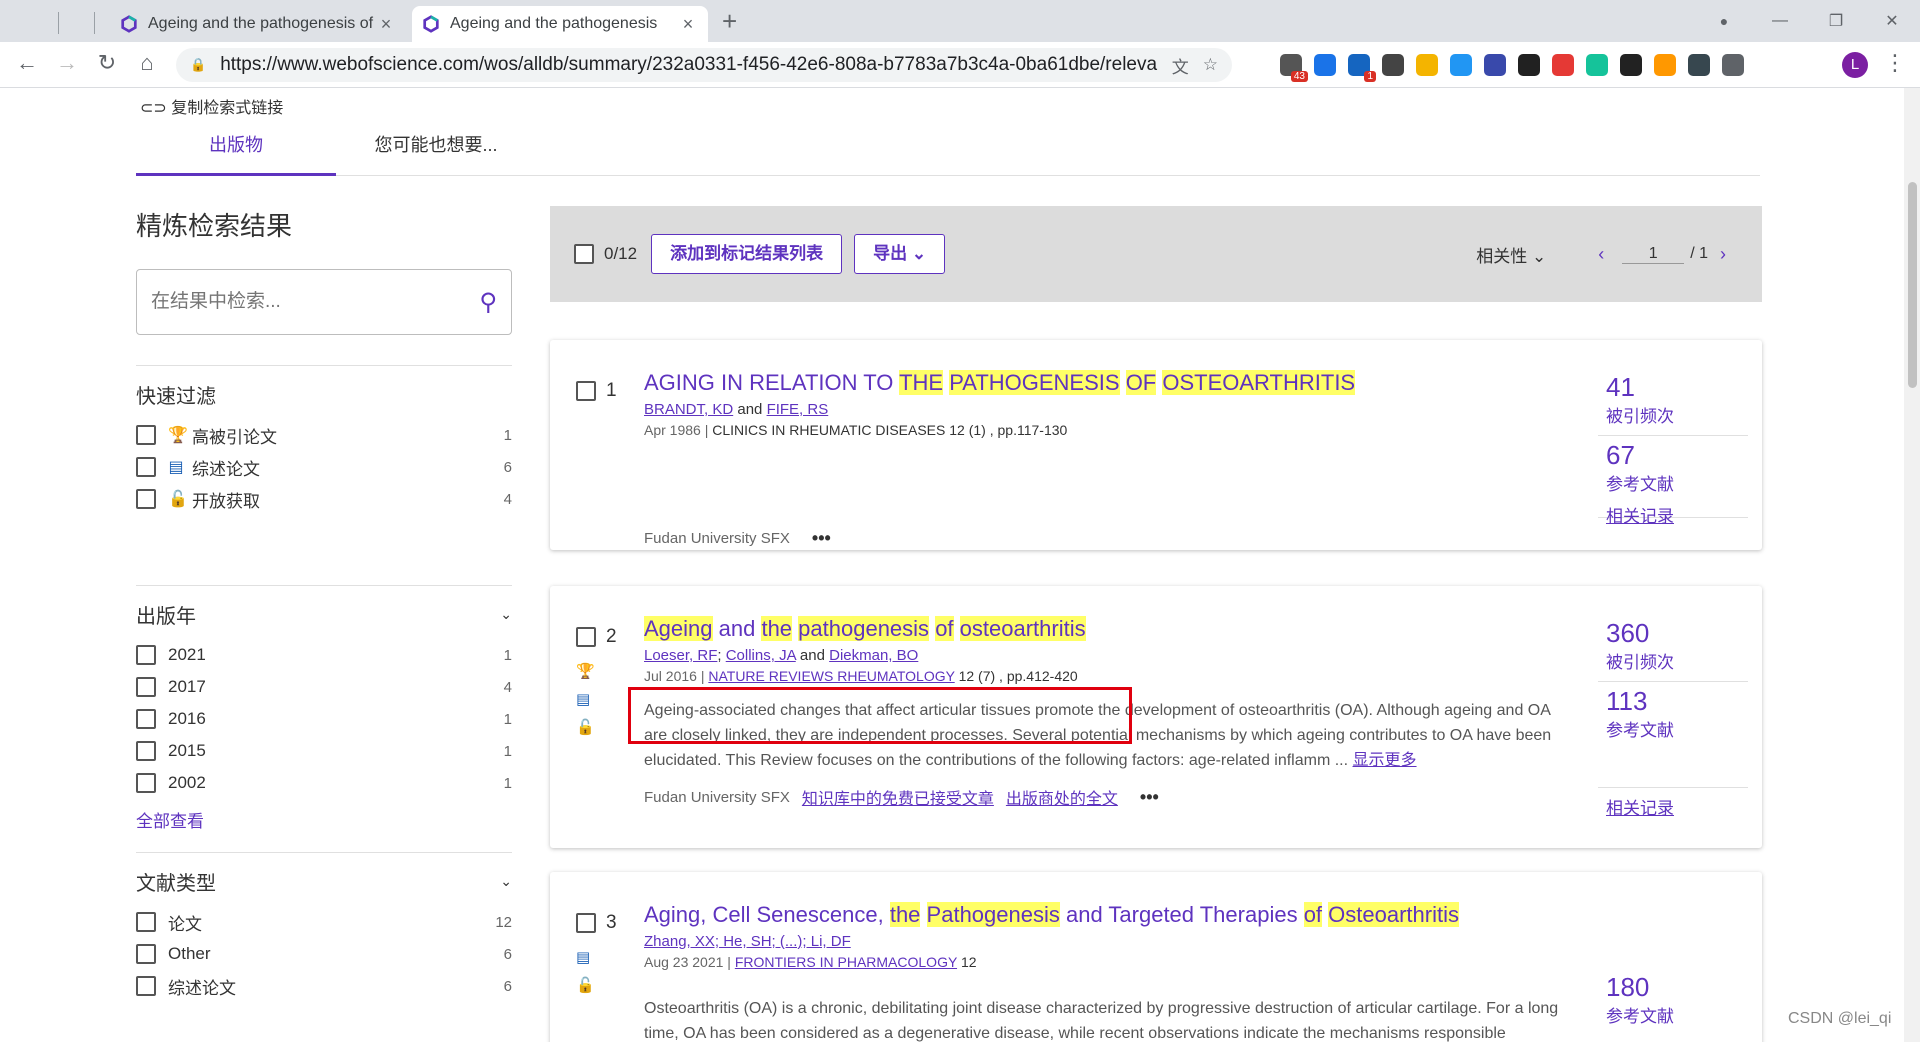  I want to click on author-link: FIFE, RS, so click(798, 409).